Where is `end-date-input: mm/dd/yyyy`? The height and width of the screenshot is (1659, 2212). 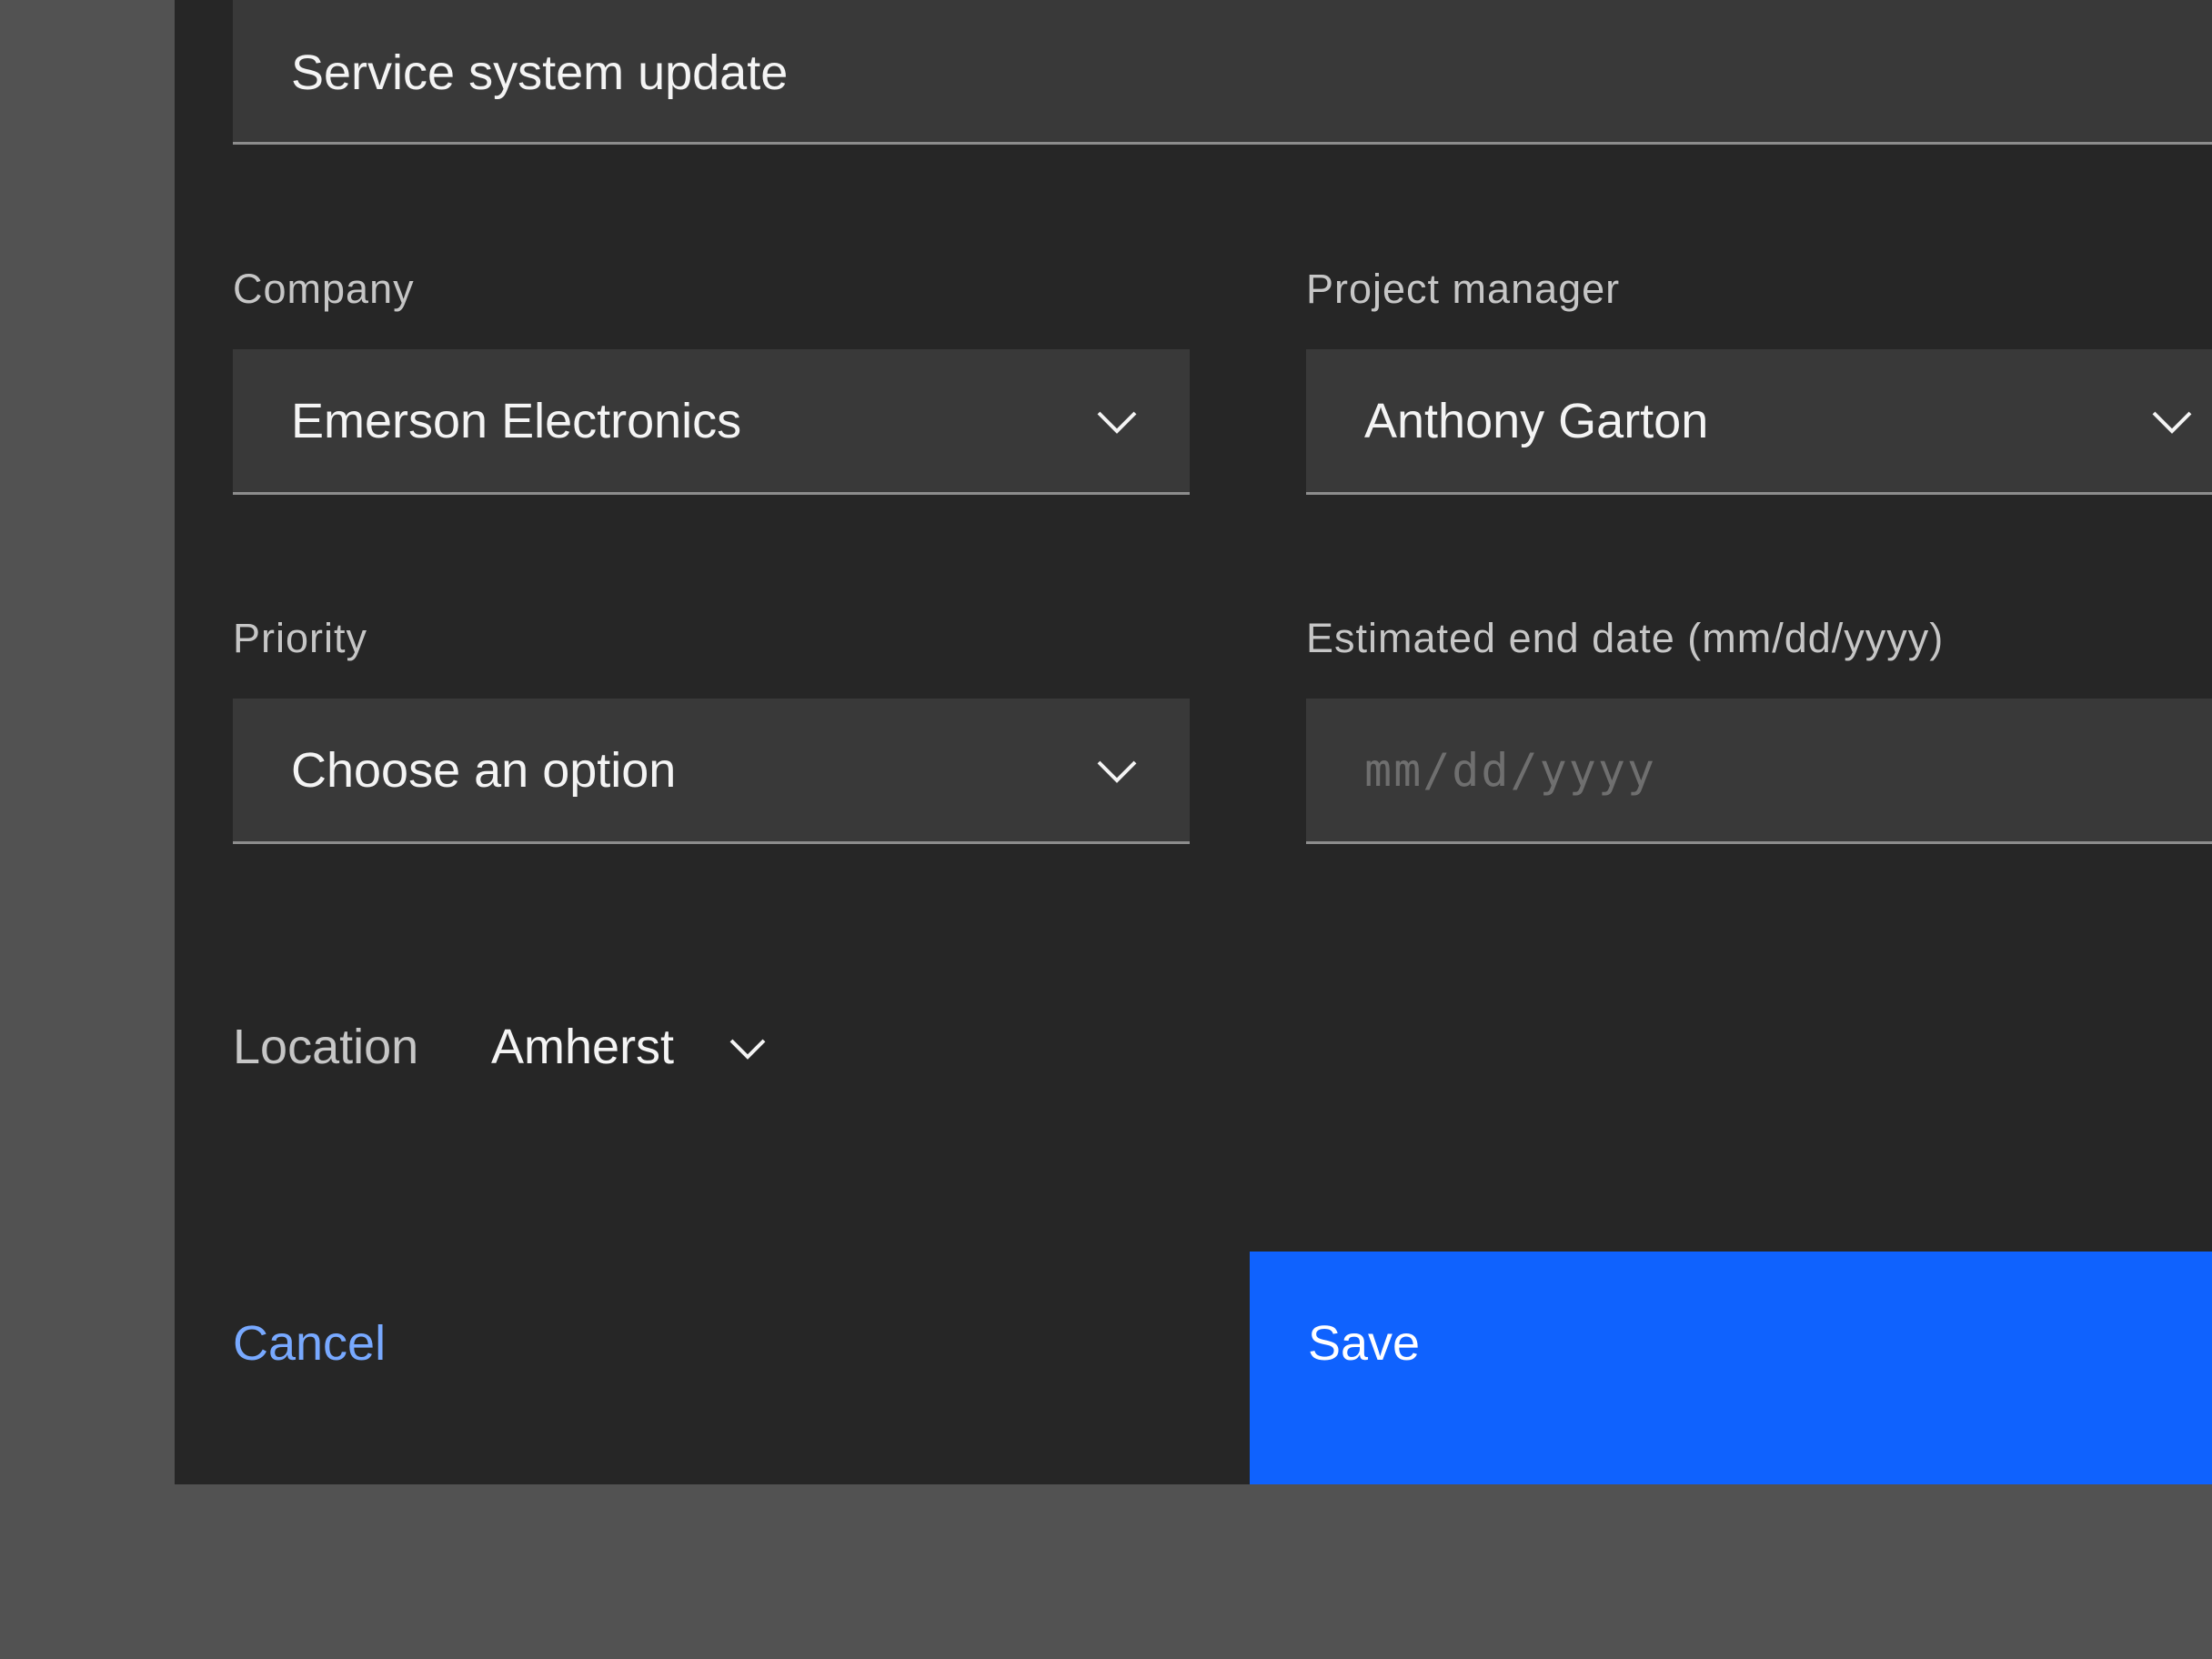 end-date-input: mm/dd/yyyy is located at coordinates (1759, 771).